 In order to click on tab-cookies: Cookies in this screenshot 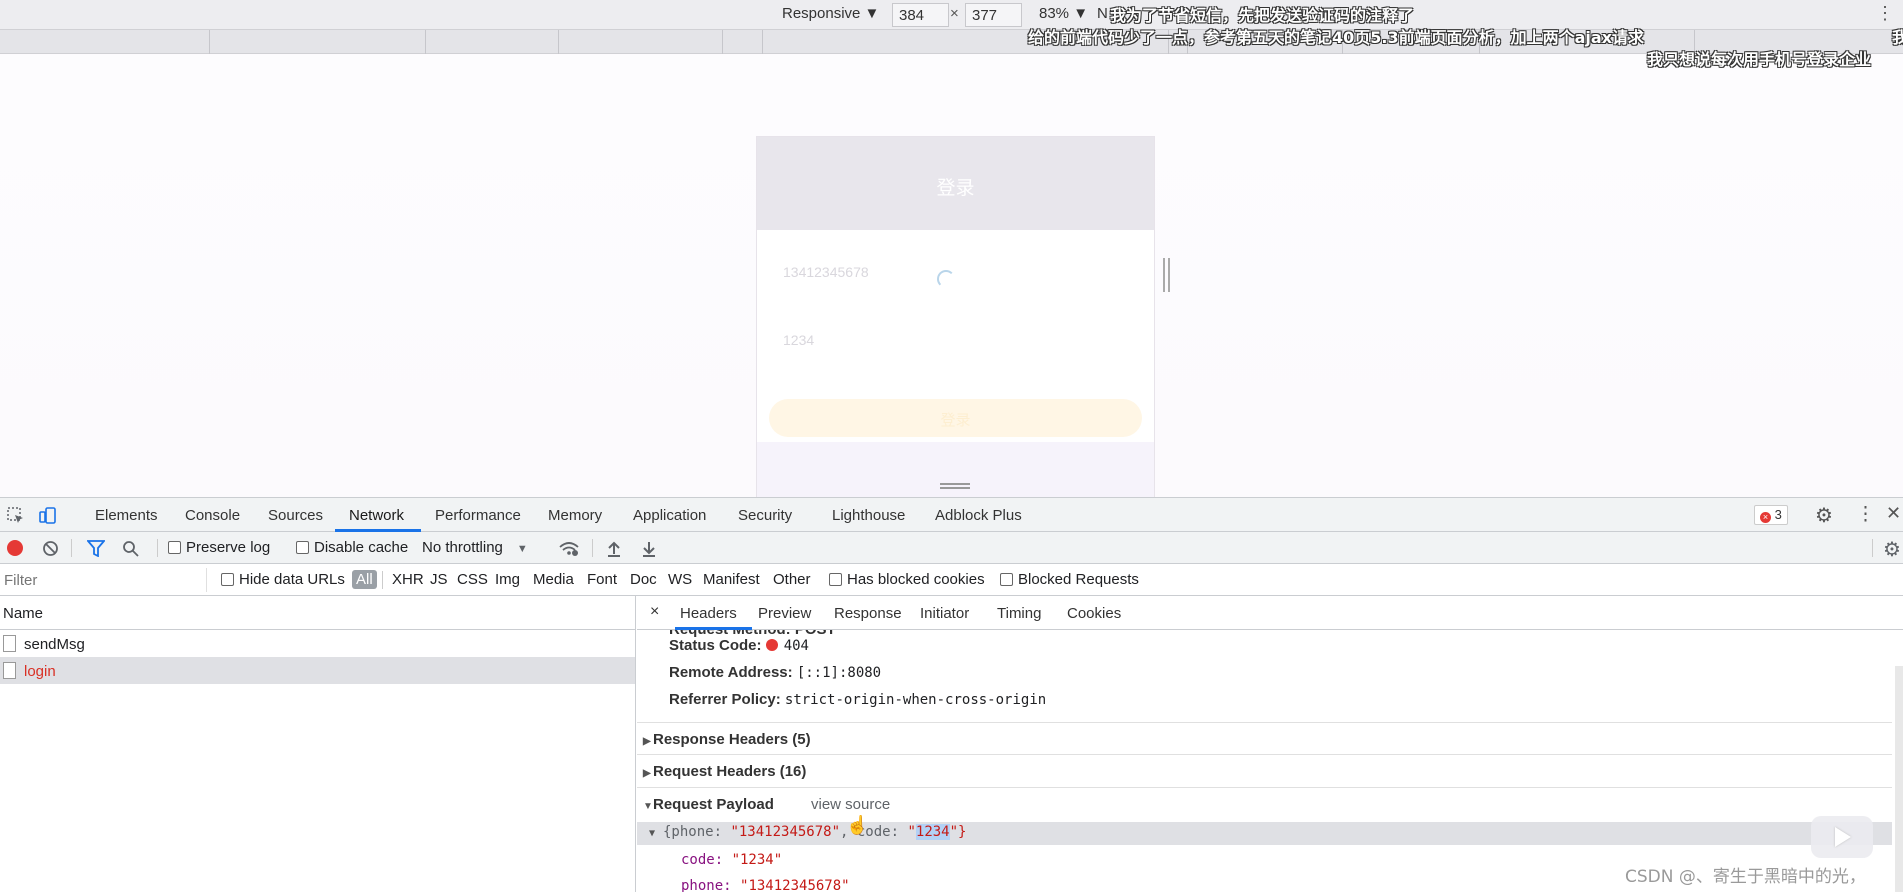, I will do `click(1094, 613)`.